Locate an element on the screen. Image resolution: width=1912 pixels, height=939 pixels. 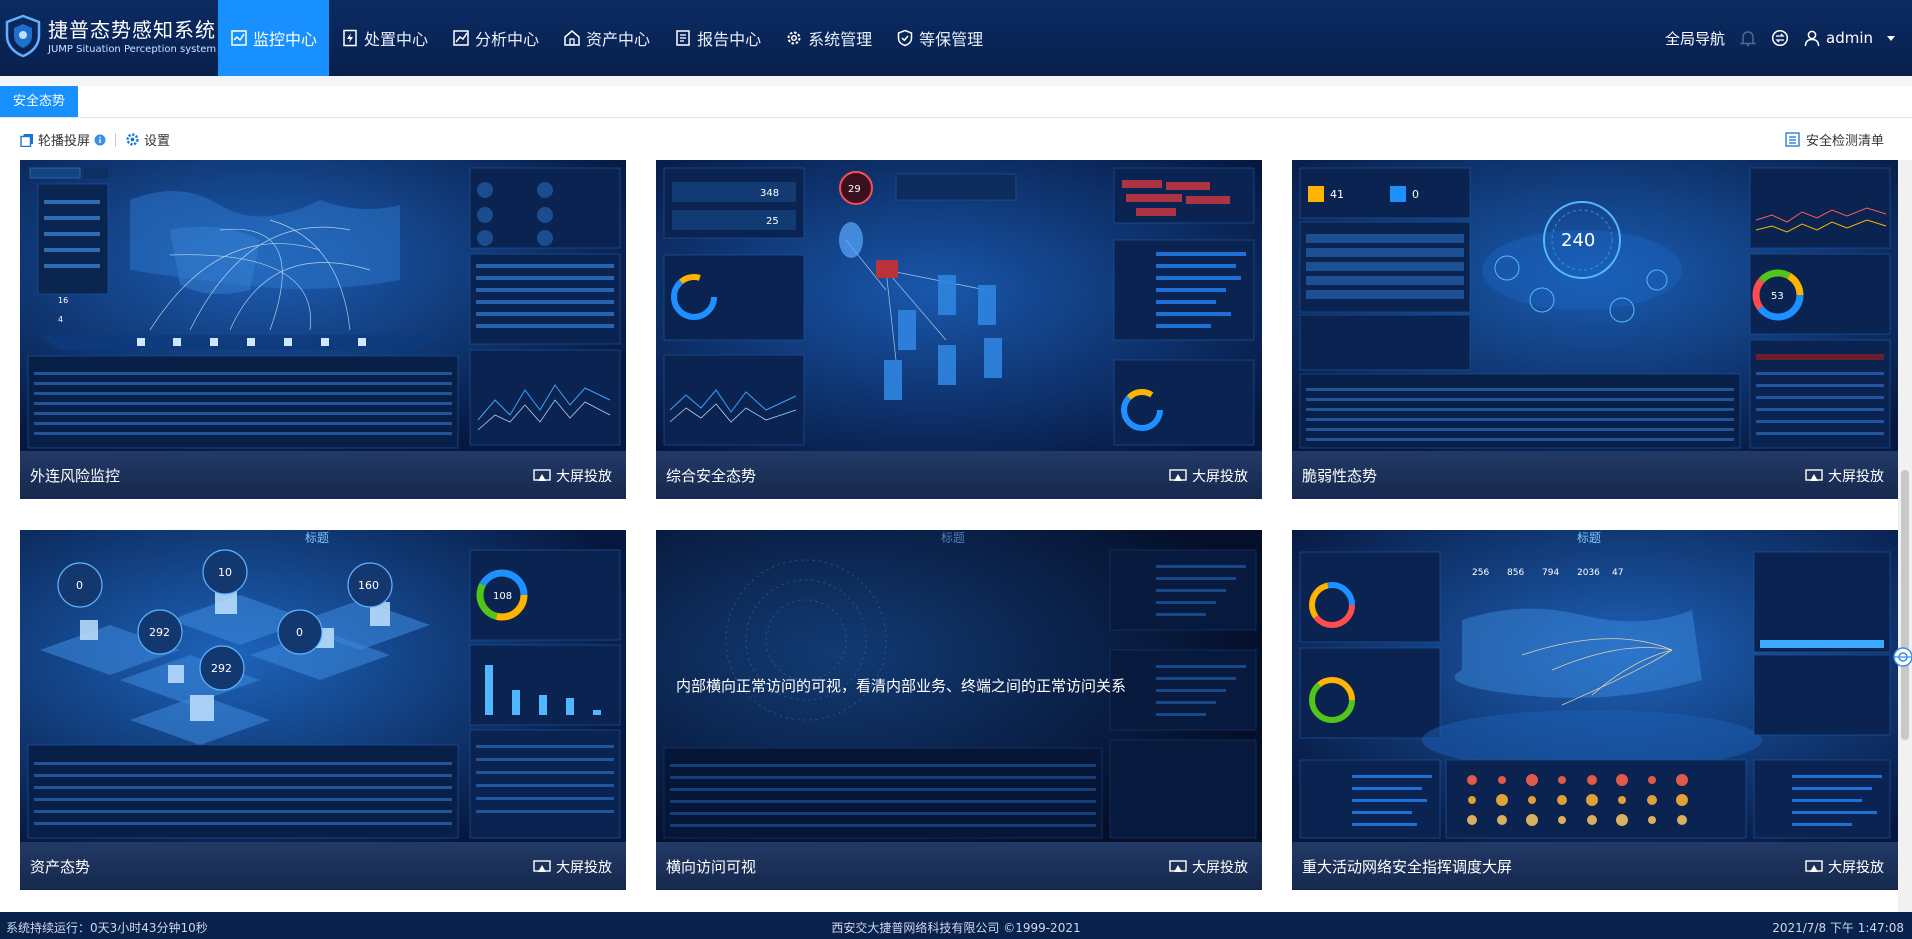
top-right-tools: 全局导航 admin is located at coordinates (1780, 38).